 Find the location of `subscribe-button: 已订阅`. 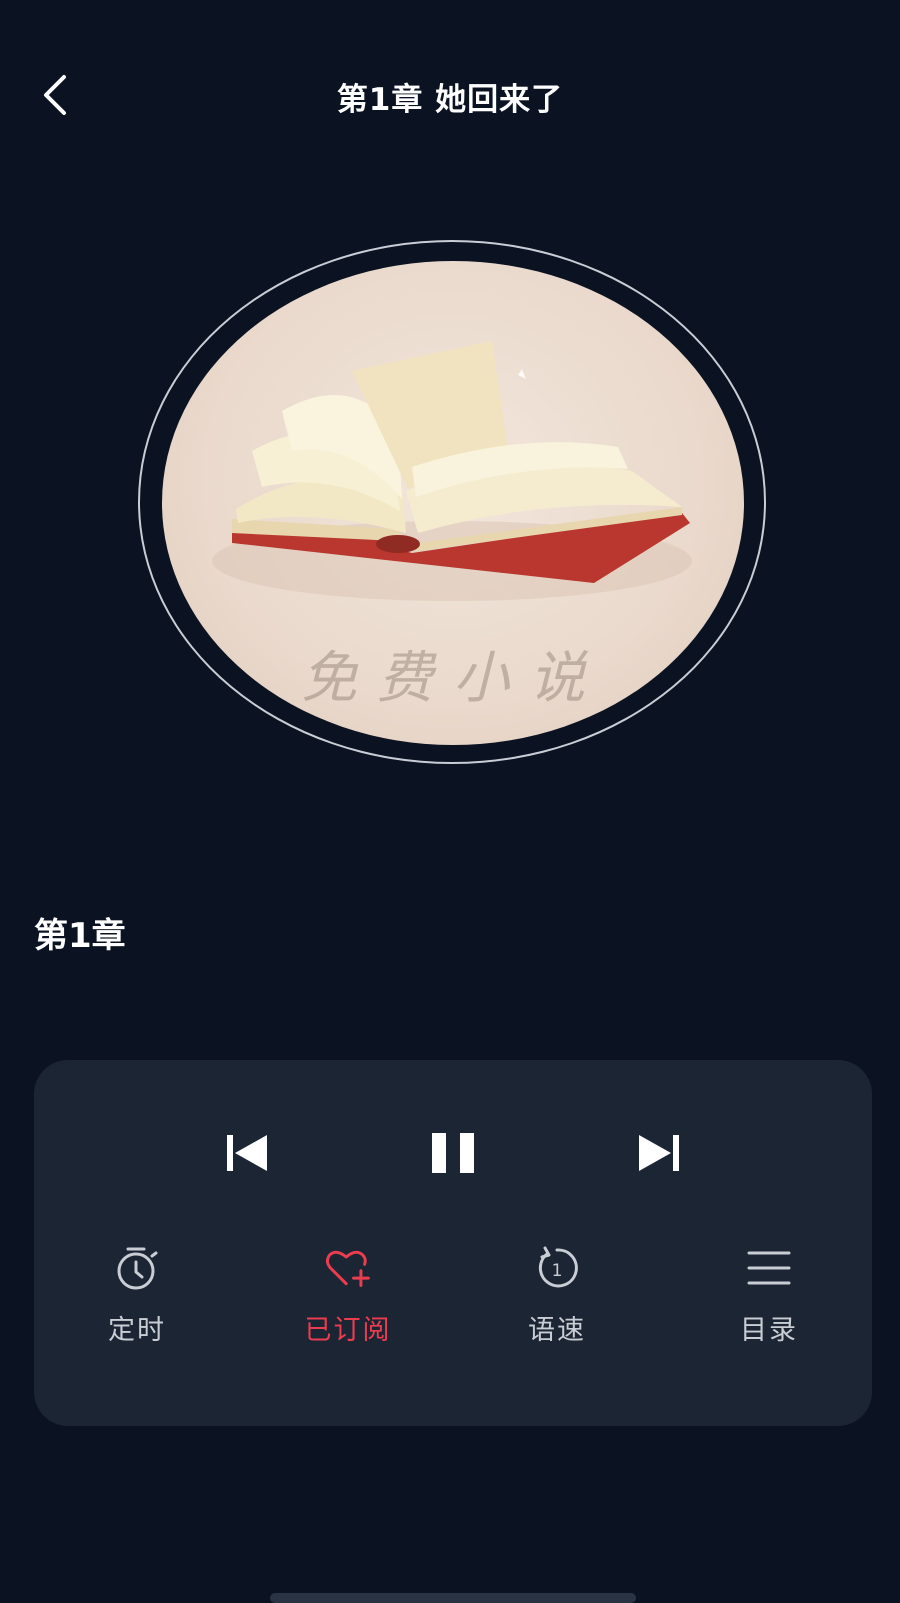

subscribe-button: 已订阅 is located at coordinates (348, 1304).